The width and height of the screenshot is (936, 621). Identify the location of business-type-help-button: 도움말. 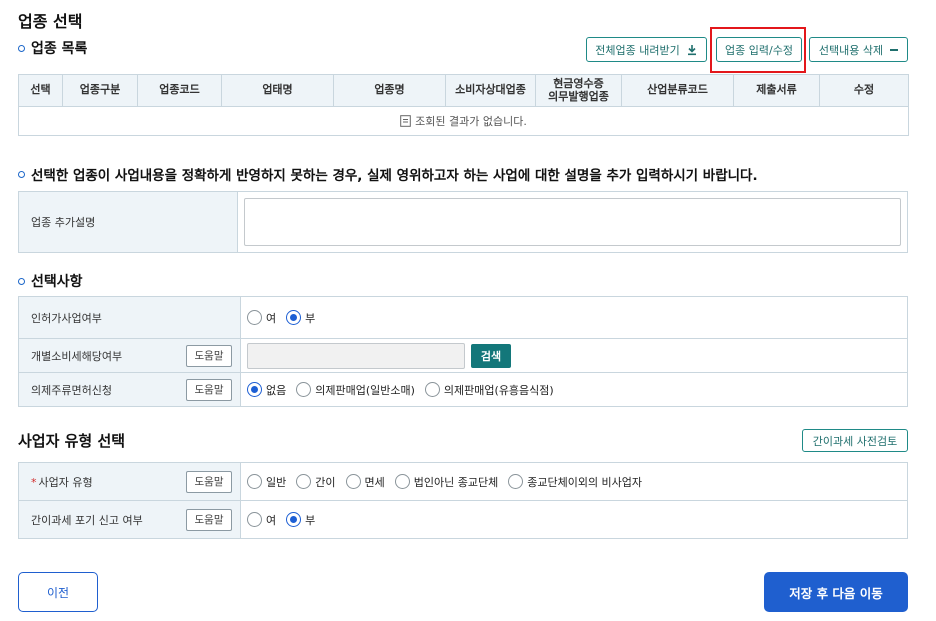
(209, 481).